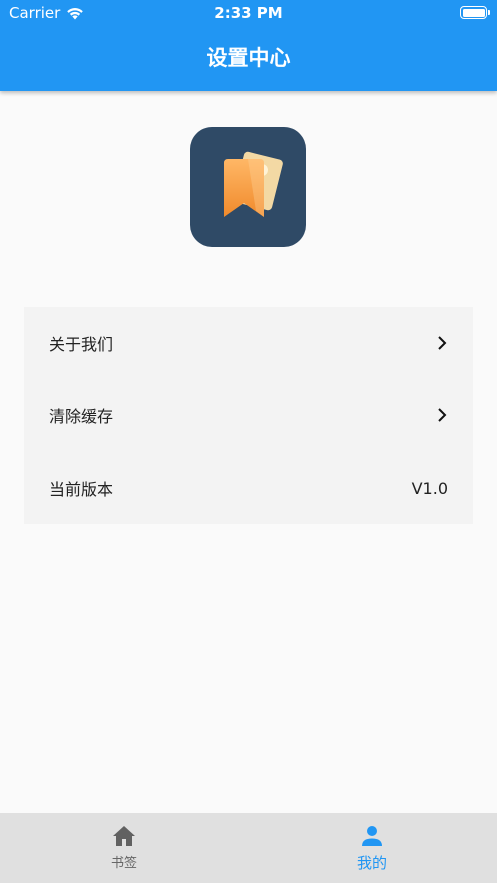 Image resolution: width=497 pixels, height=883 pixels. I want to click on menu-item-clear-cache: 清除缓存, so click(248, 415).